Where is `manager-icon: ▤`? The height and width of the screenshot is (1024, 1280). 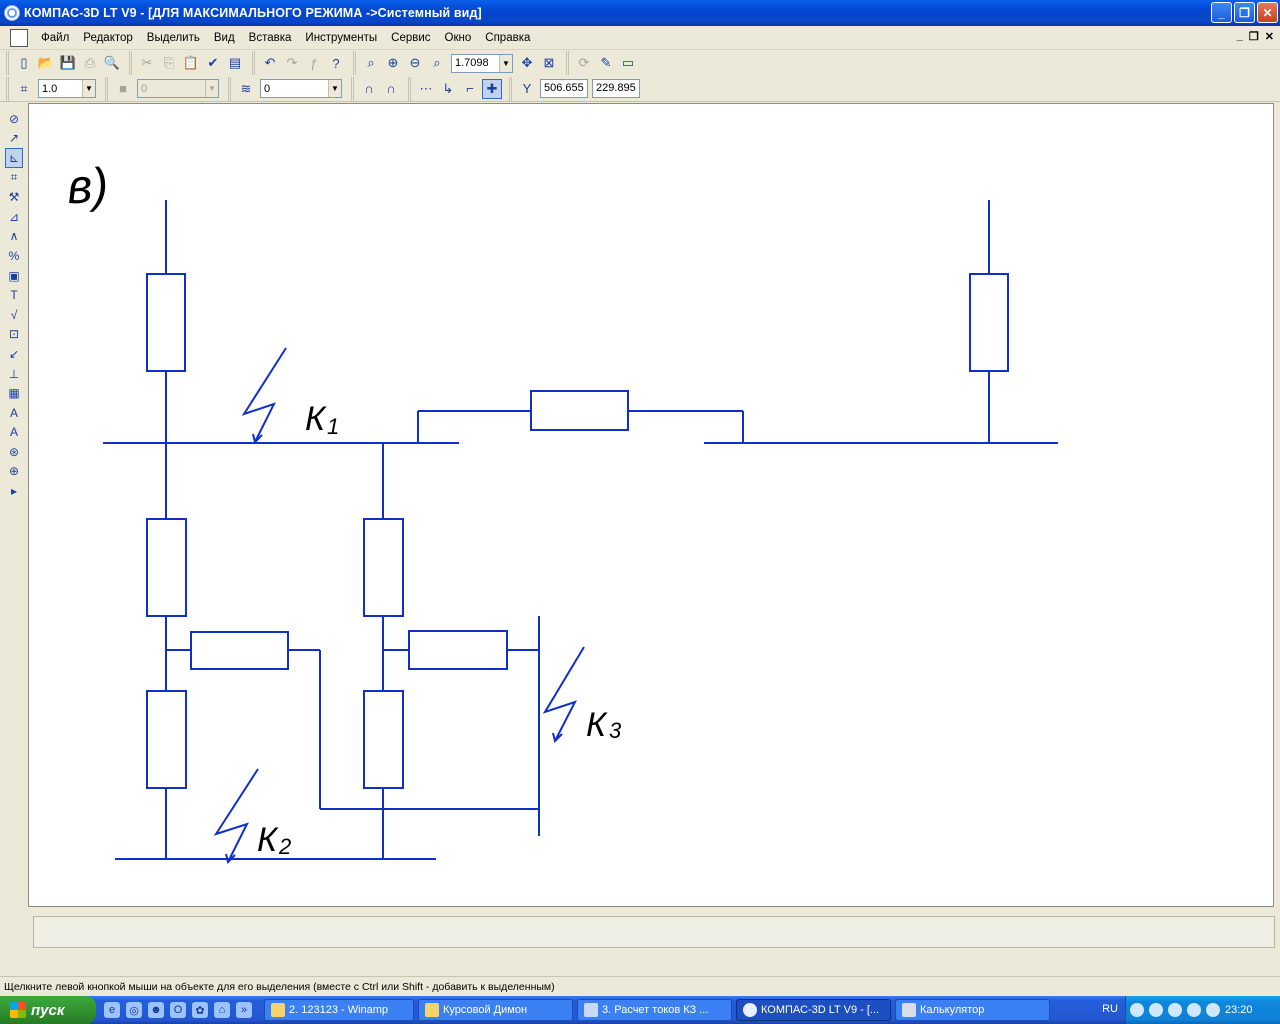
manager-icon: ▤ is located at coordinates (235, 63).